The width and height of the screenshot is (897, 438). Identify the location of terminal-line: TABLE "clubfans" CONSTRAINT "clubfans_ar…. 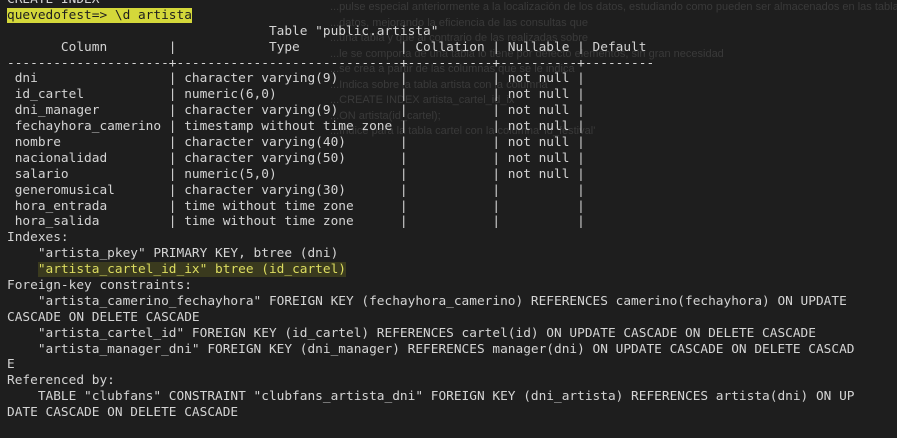
(431, 397).